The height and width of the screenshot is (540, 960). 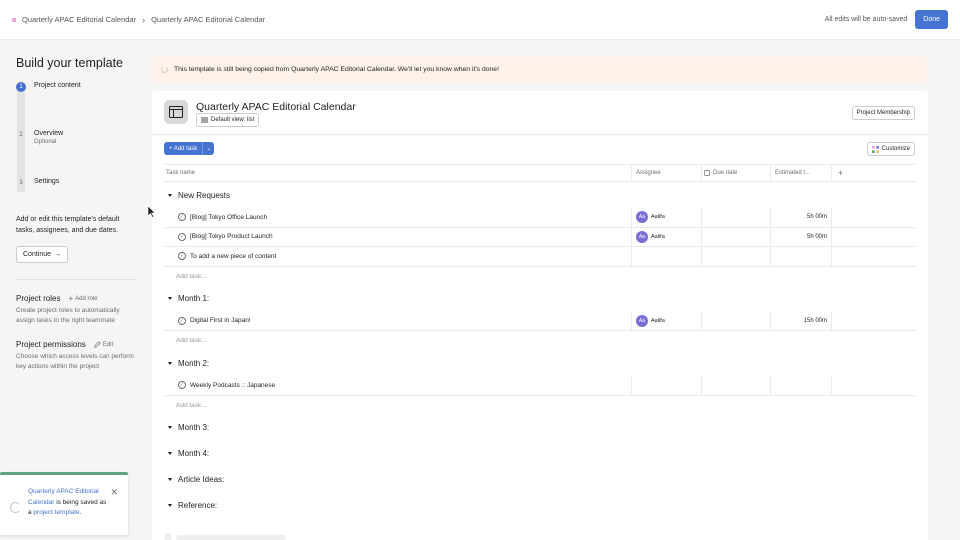 What do you see at coordinates (204, 120) in the screenshot?
I see `list-icon` at bounding box center [204, 120].